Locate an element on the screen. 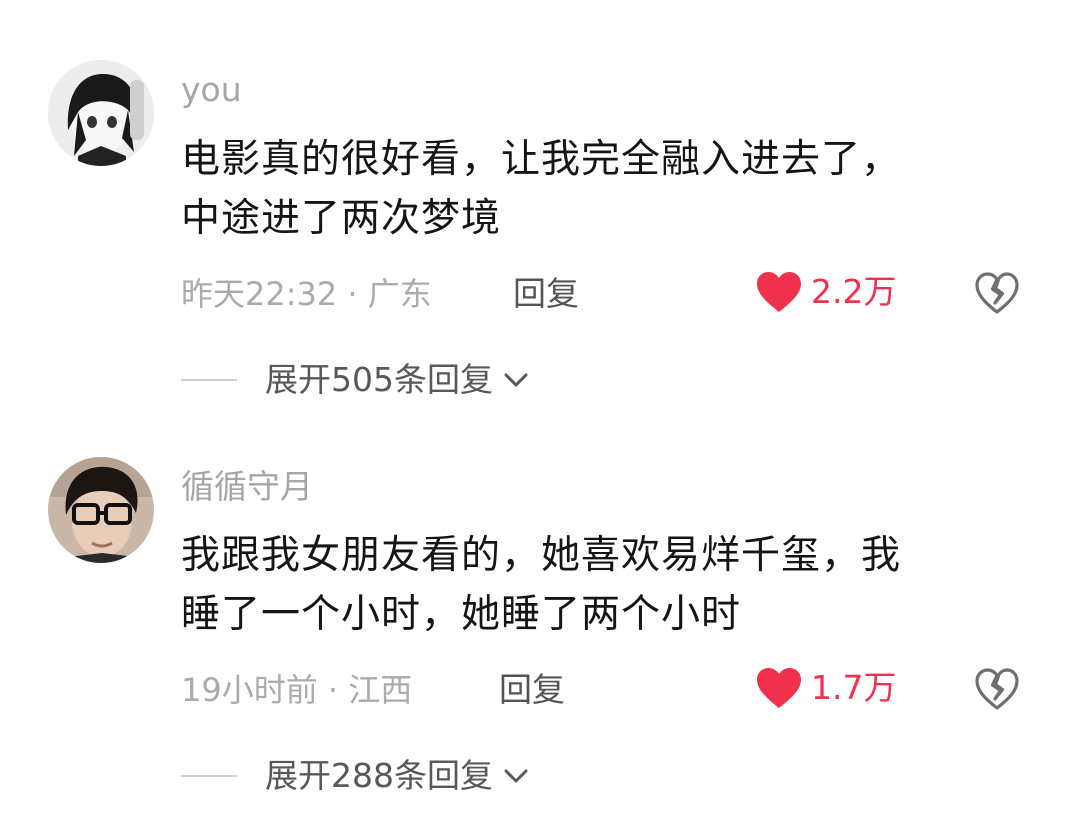  username: 循循守月 is located at coordinates (247, 487).